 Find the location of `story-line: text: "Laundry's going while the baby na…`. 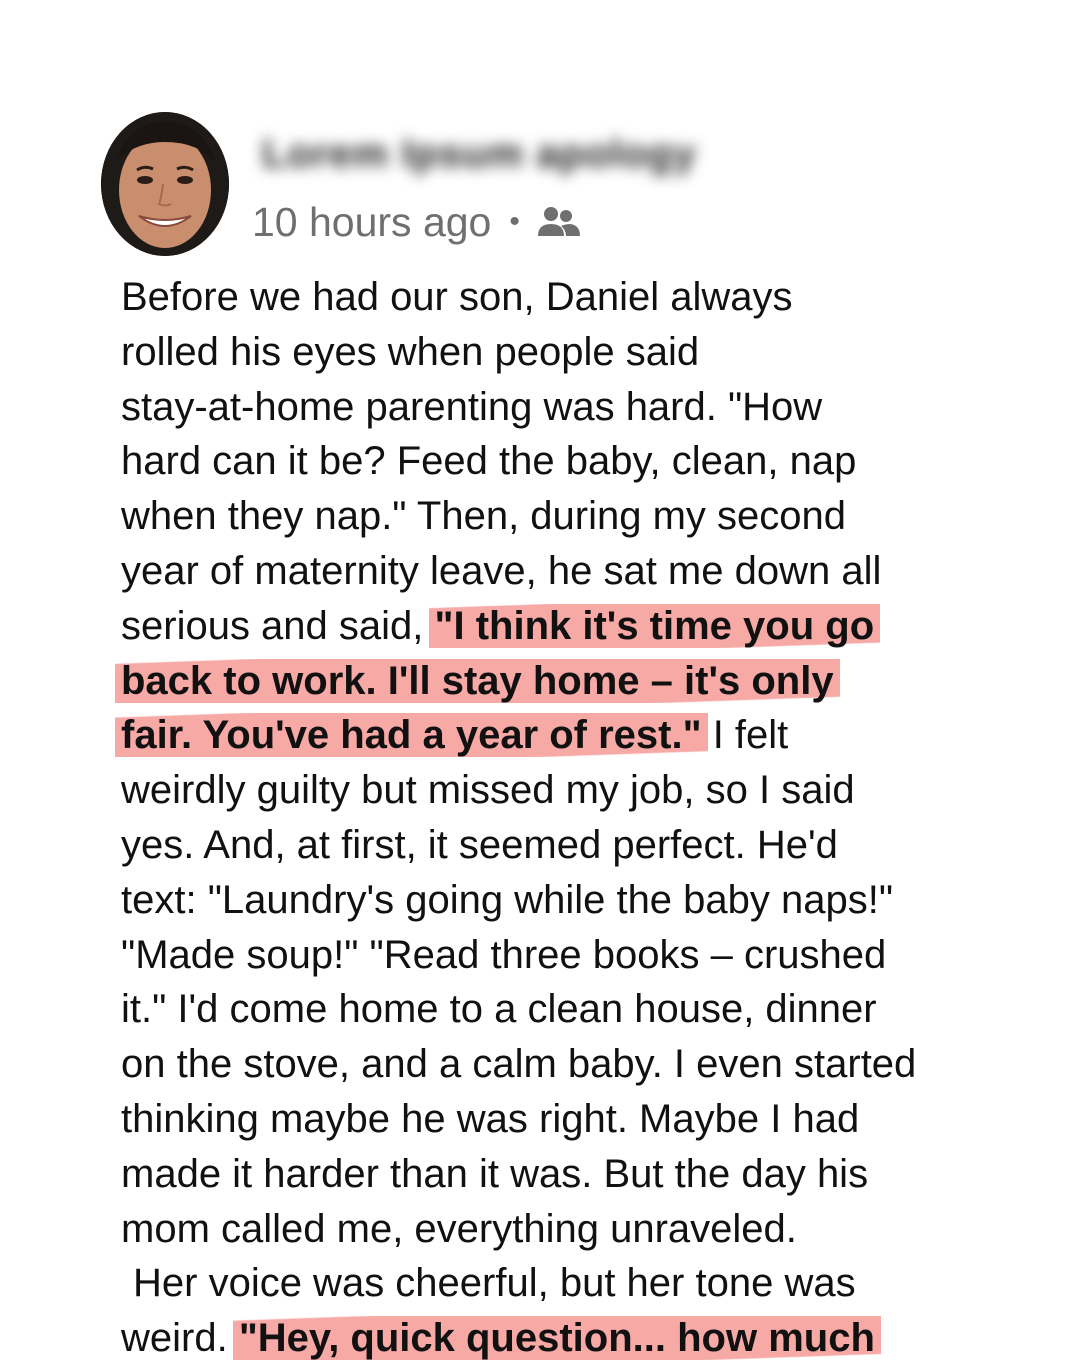

story-line: text: "Laundry's going while the baby na… is located at coordinates (507, 899).